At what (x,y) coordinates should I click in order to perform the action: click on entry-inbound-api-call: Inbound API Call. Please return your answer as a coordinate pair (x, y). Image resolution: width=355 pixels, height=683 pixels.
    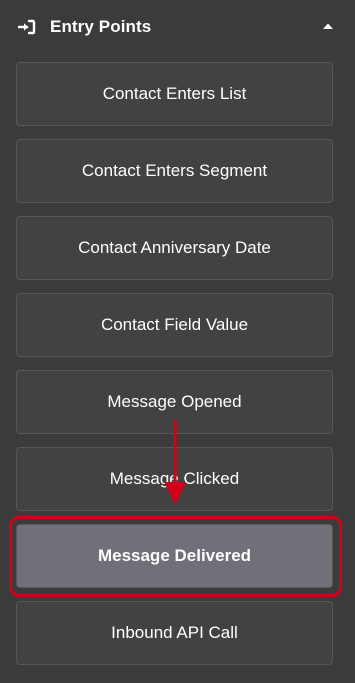
    Looking at the image, I should click on (174, 633).